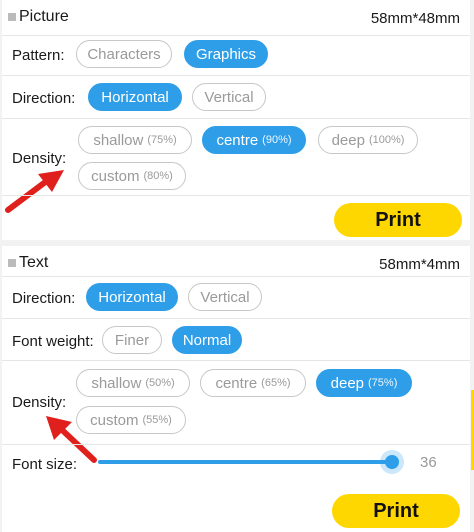 Image resolution: width=474 pixels, height=532 pixels. I want to click on density-centre-button: centre (90%), so click(254, 140).